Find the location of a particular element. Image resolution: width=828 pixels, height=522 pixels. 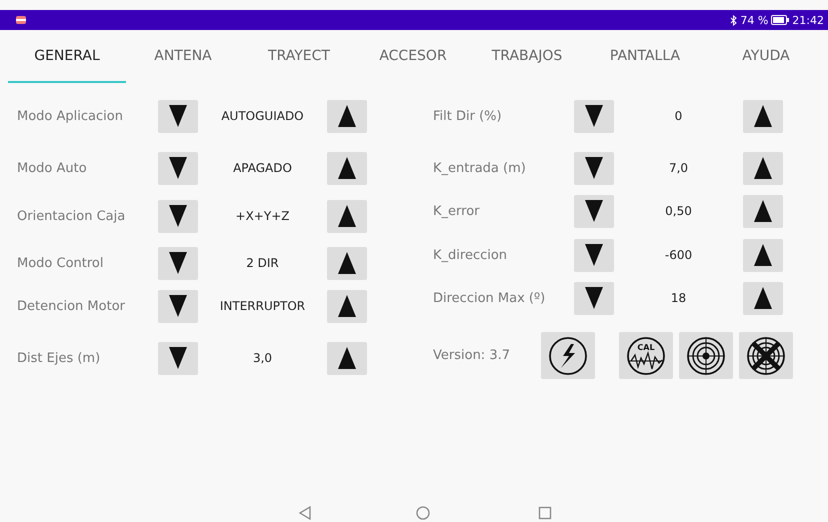

setting-label: Modo Auto is located at coordinates (52, 168).